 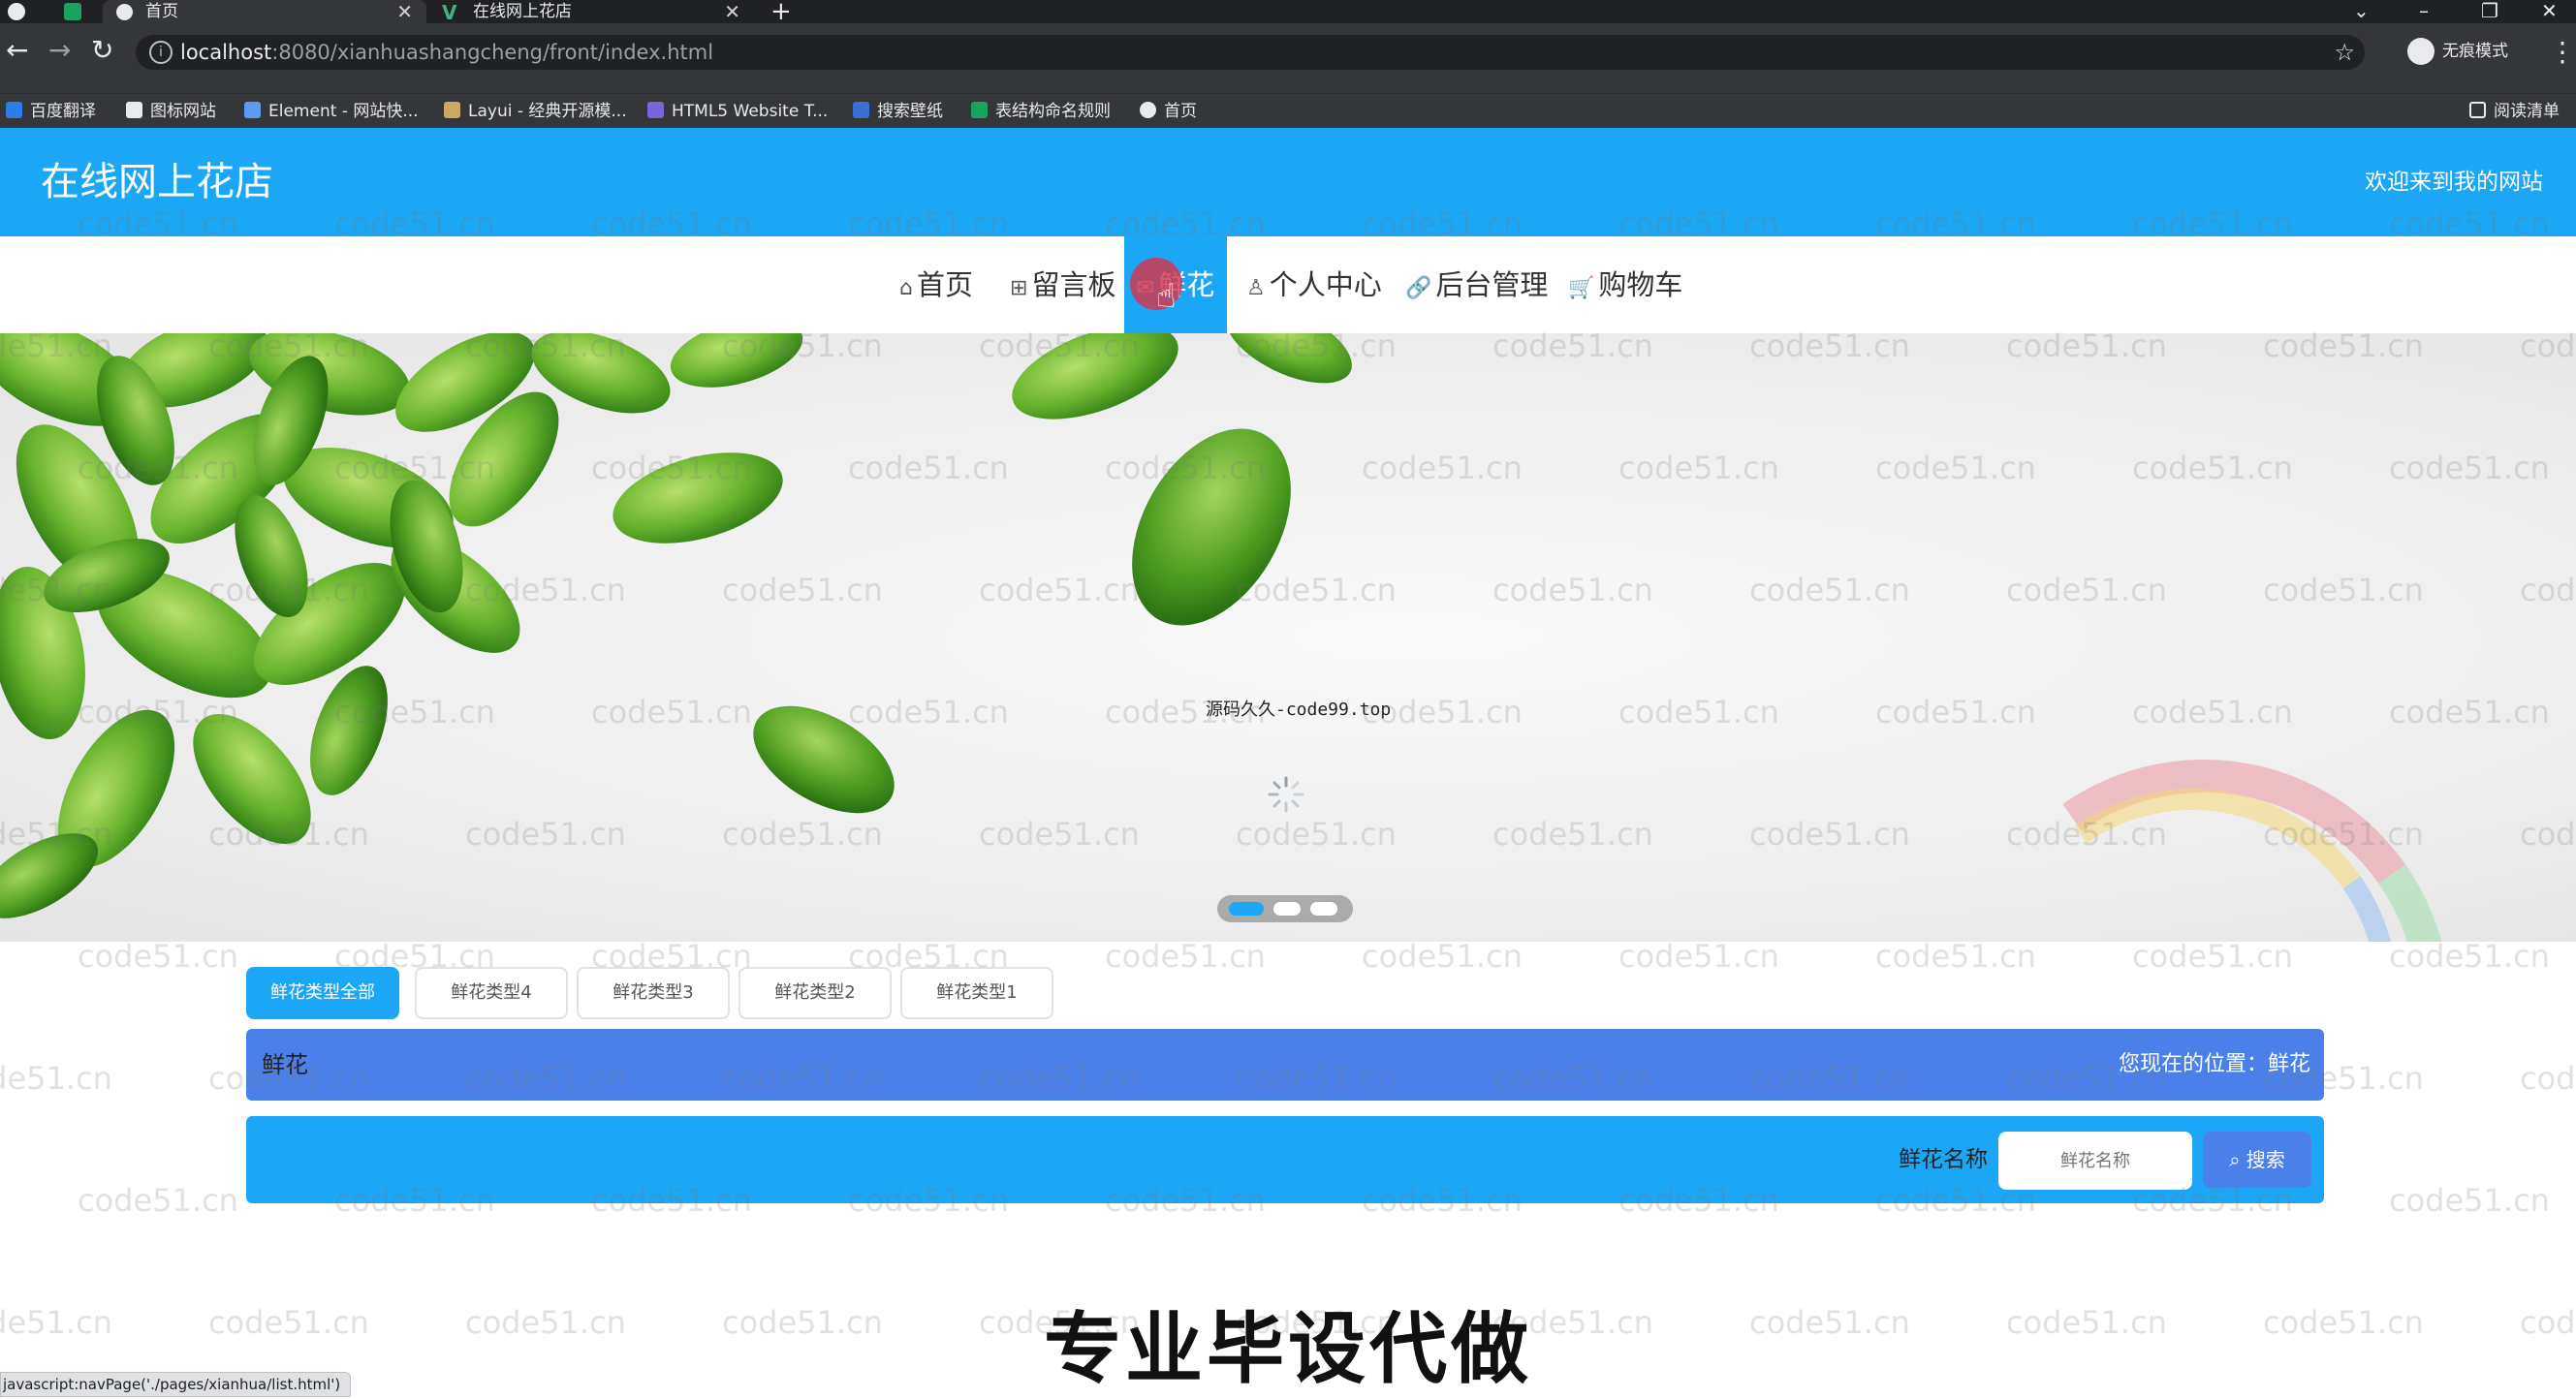 What do you see at coordinates (2562, 52) in the screenshot?
I see `browser-menu-kebab-icon: ⋮` at bounding box center [2562, 52].